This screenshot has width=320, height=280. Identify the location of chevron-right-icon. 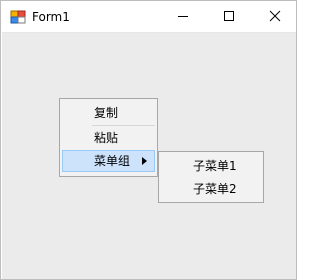
(144, 161).